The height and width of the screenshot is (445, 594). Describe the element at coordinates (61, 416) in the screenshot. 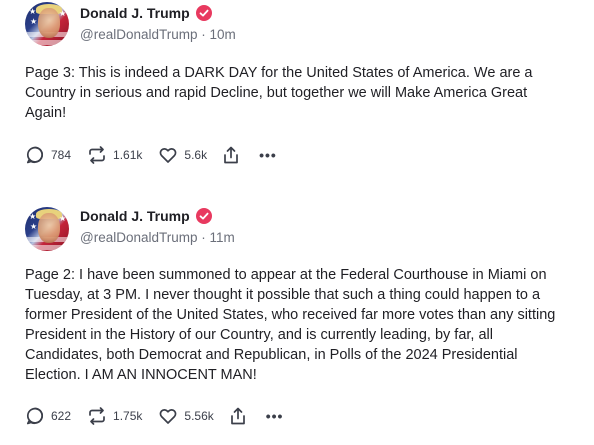

I see `reply-count: 622` at that location.